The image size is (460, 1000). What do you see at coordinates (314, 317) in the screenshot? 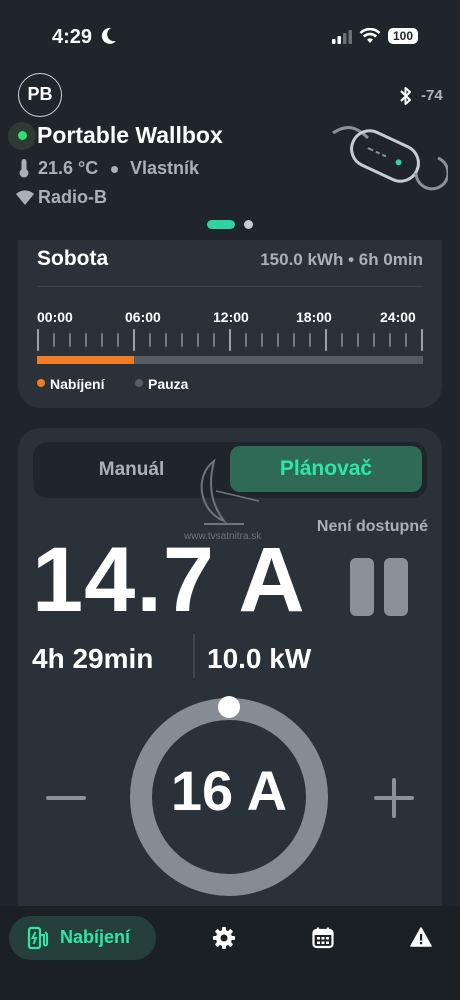
I see `tick-label: 18:00` at bounding box center [314, 317].